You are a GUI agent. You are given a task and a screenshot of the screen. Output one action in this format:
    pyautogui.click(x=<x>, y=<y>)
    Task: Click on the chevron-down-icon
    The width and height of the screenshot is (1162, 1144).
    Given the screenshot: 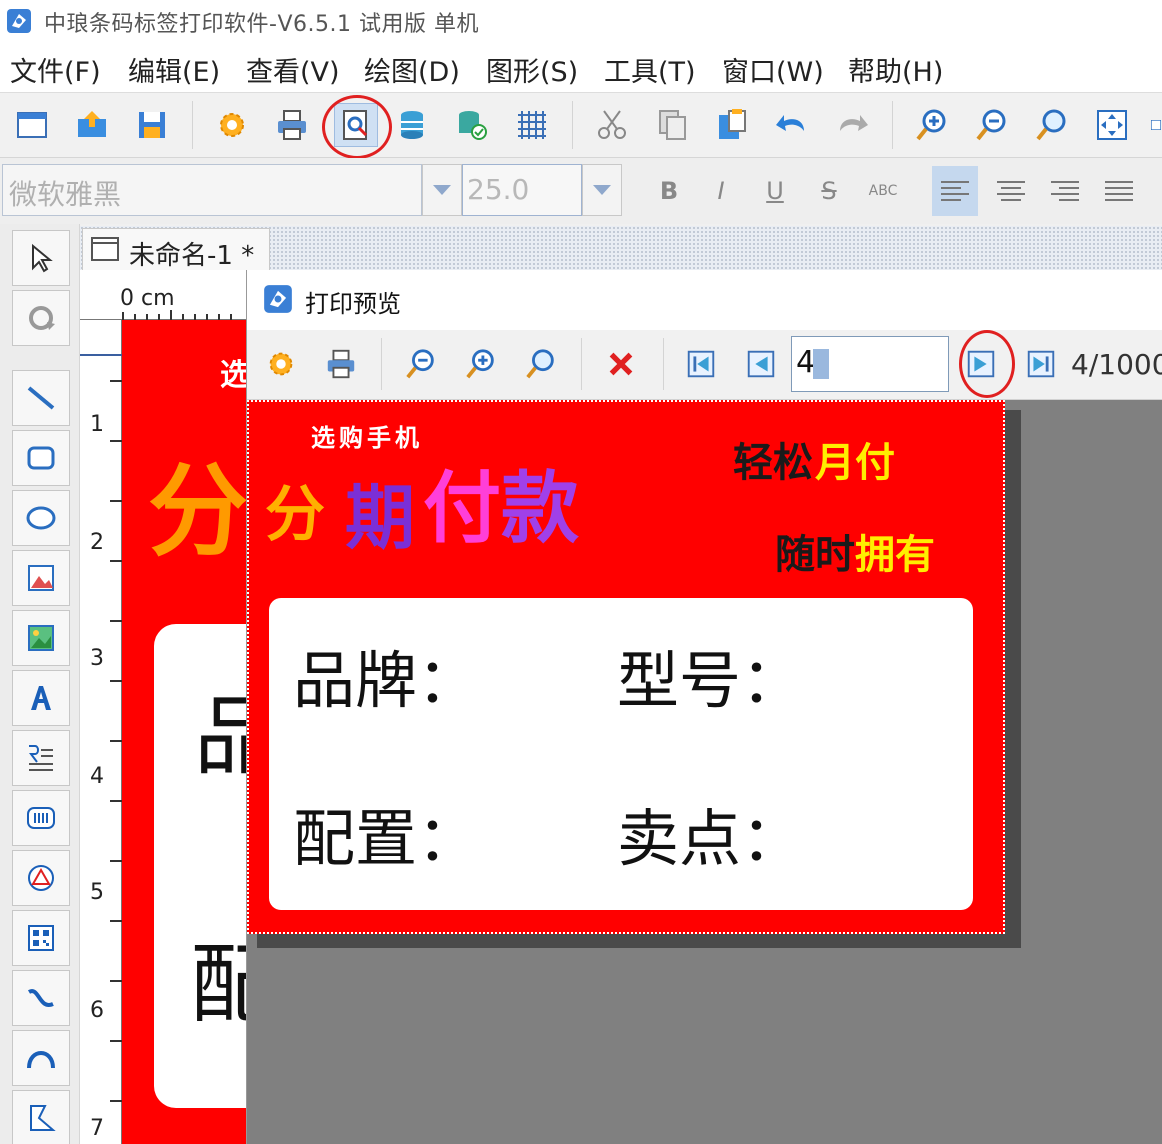 What is the action you would take?
    pyautogui.click(x=602, y=190)
    